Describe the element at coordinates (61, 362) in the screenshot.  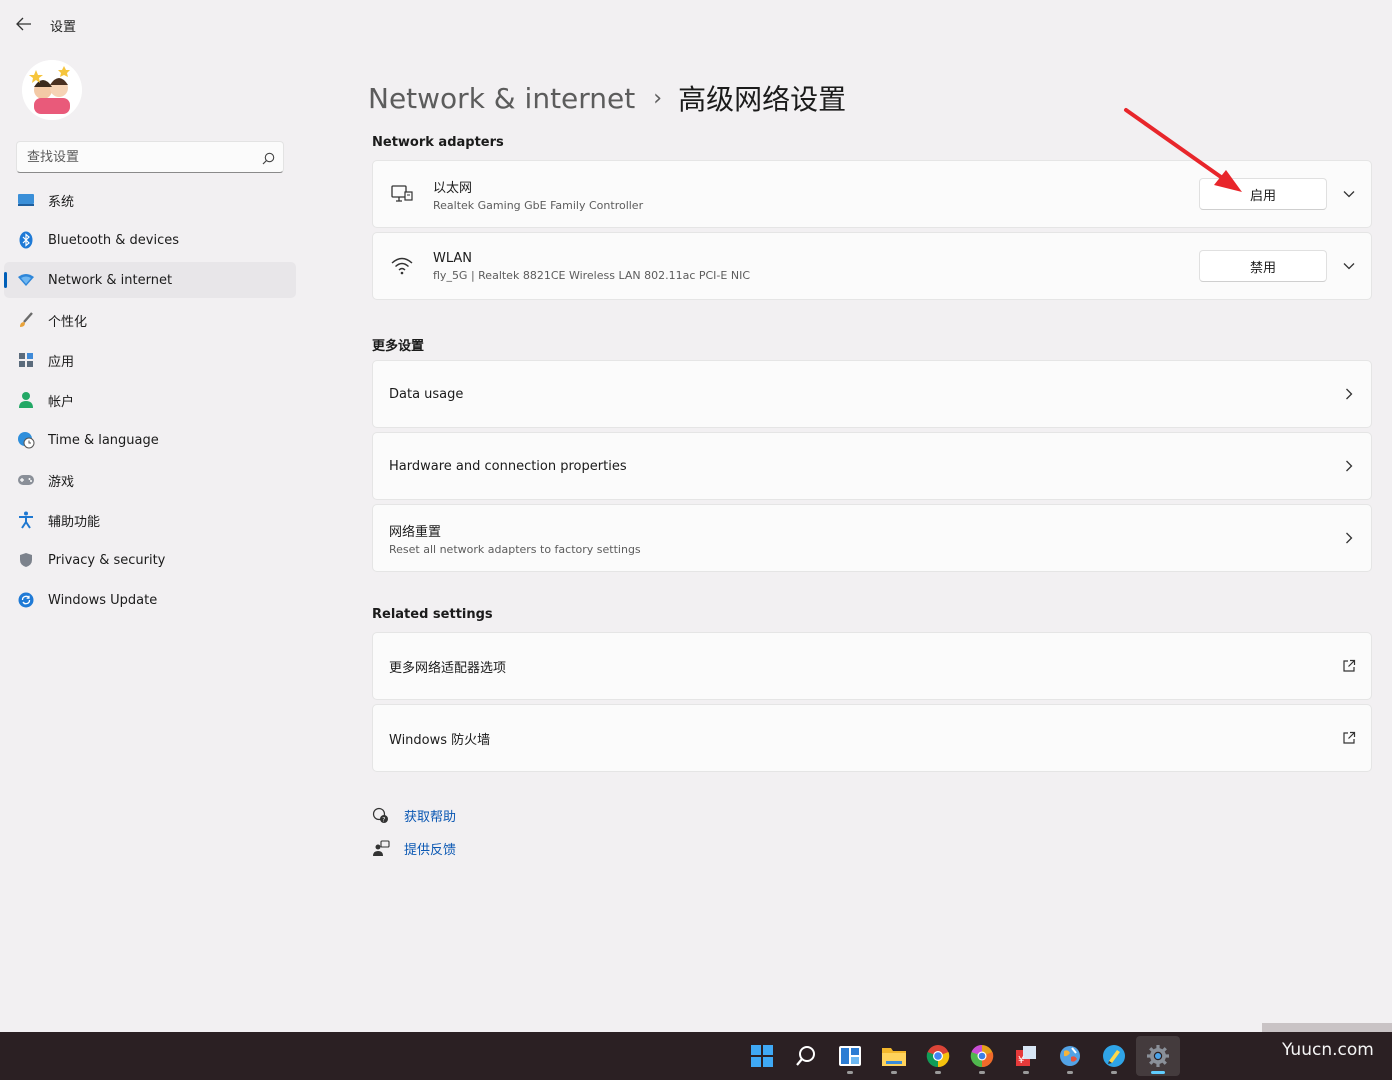
I see `sidebar-item-label: 应用` at that location.